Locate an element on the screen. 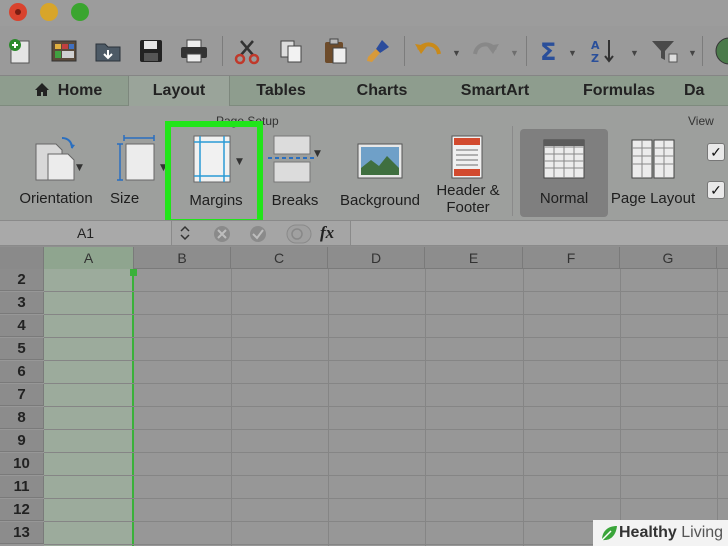 The width and height of the screenshot is (728, 546). redo-icon is located at coordinates (486, 51).